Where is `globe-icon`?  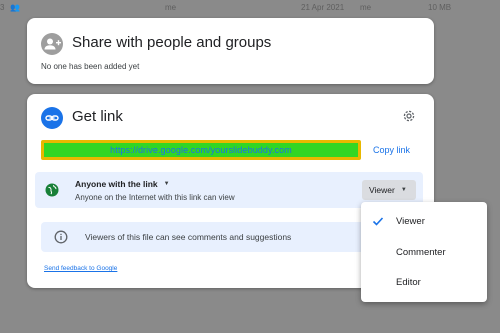 globe-icon is located at coordinates (52, 190).